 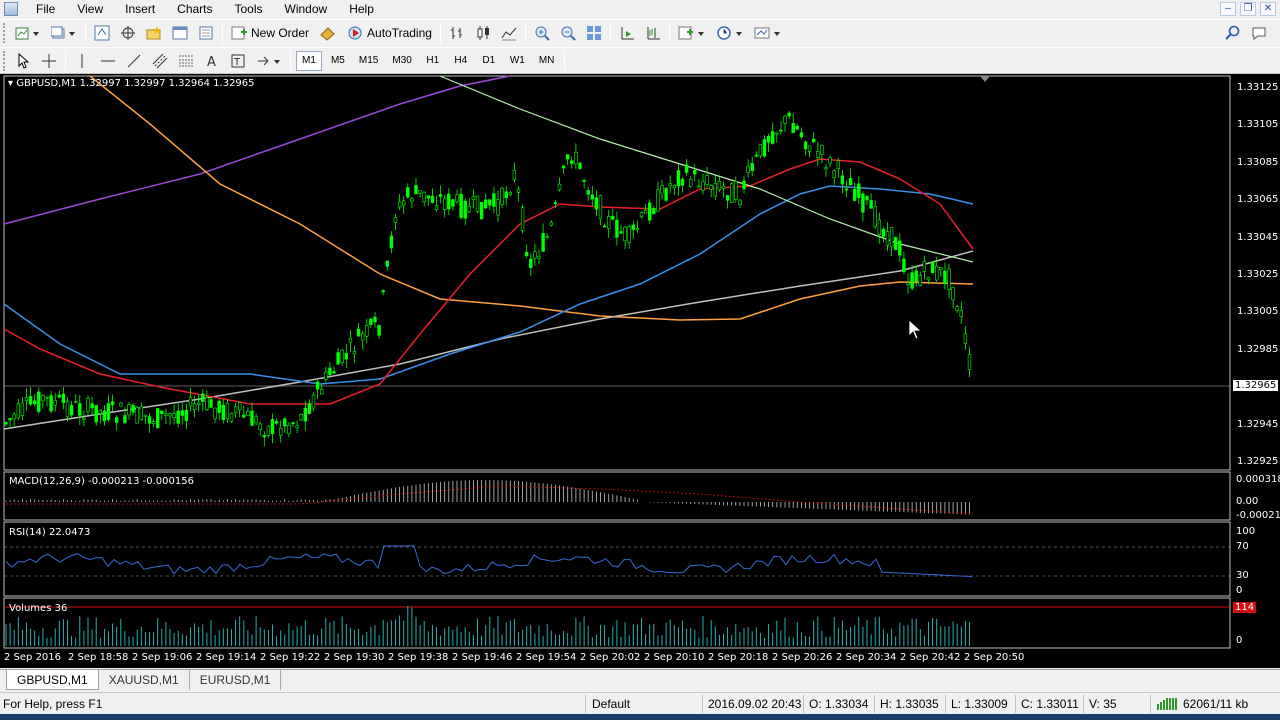 What do you see at coordinates (309, 60) in the screenshot?
I see `timeframe-m1: M1` at bounding box center [309, 60].